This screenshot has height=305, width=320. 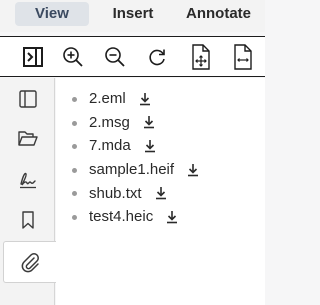 I want to click on zoom-out-button, so click(x=115, y=57).